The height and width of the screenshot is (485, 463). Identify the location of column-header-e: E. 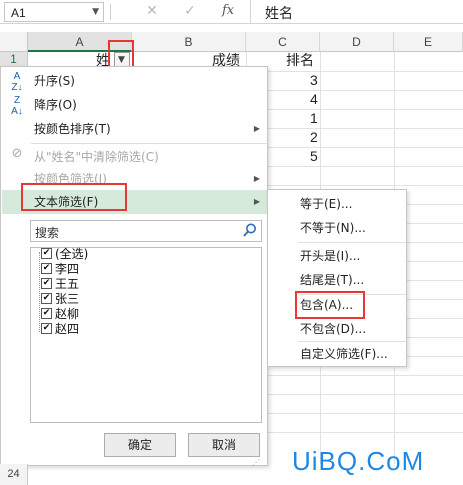
(428, 42).